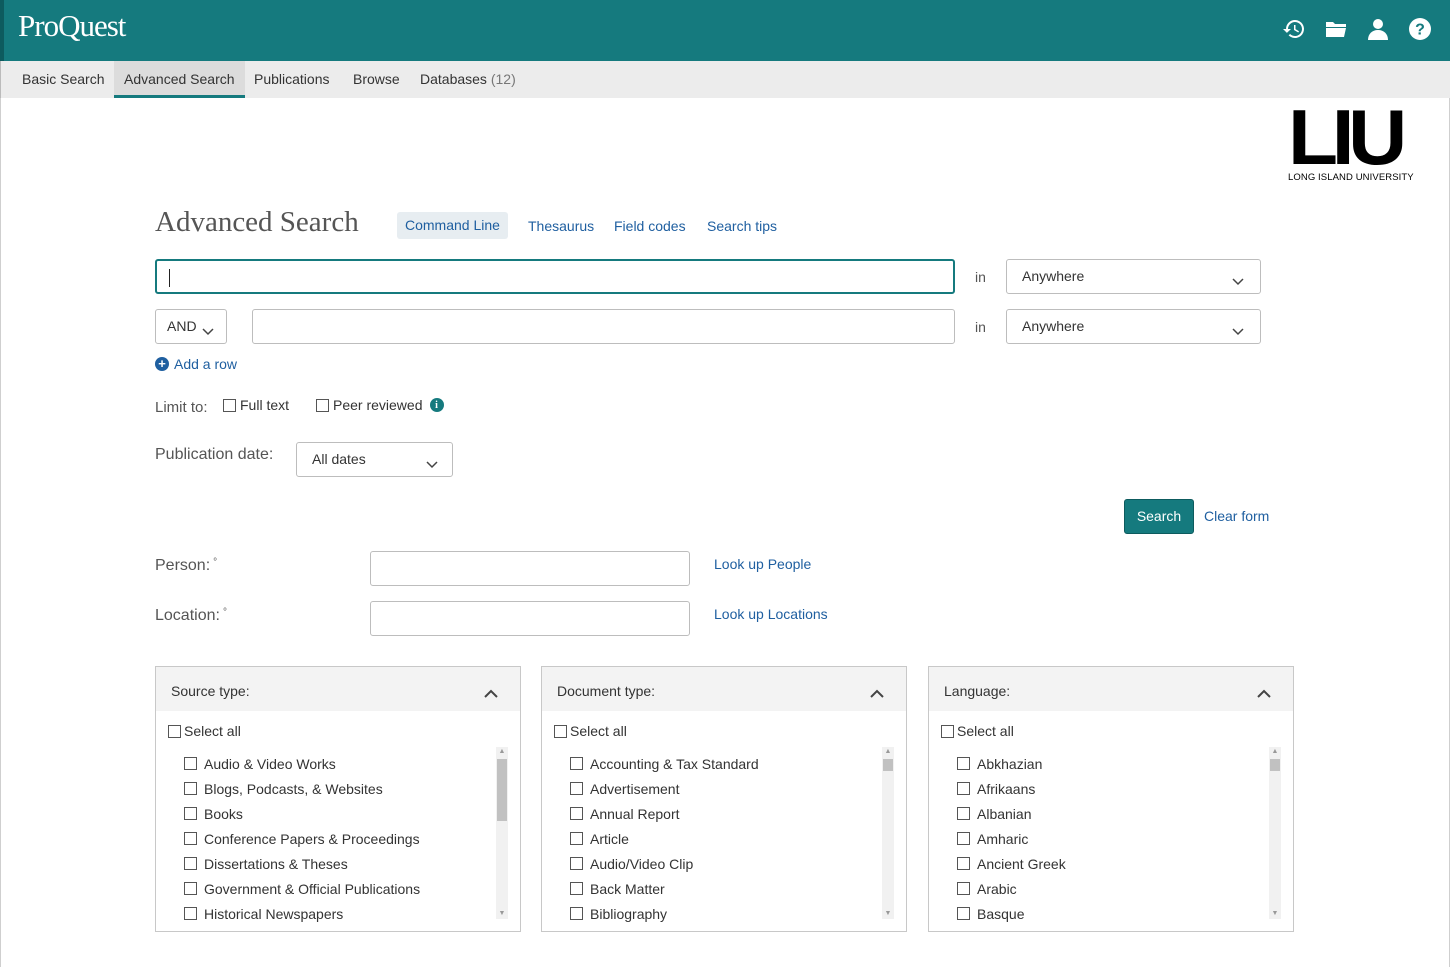 The height and width of the screenshot is (967, 1450). Describe the element at coordinates (1378, 29) in the screenshot. I see `user-icon` at that location.